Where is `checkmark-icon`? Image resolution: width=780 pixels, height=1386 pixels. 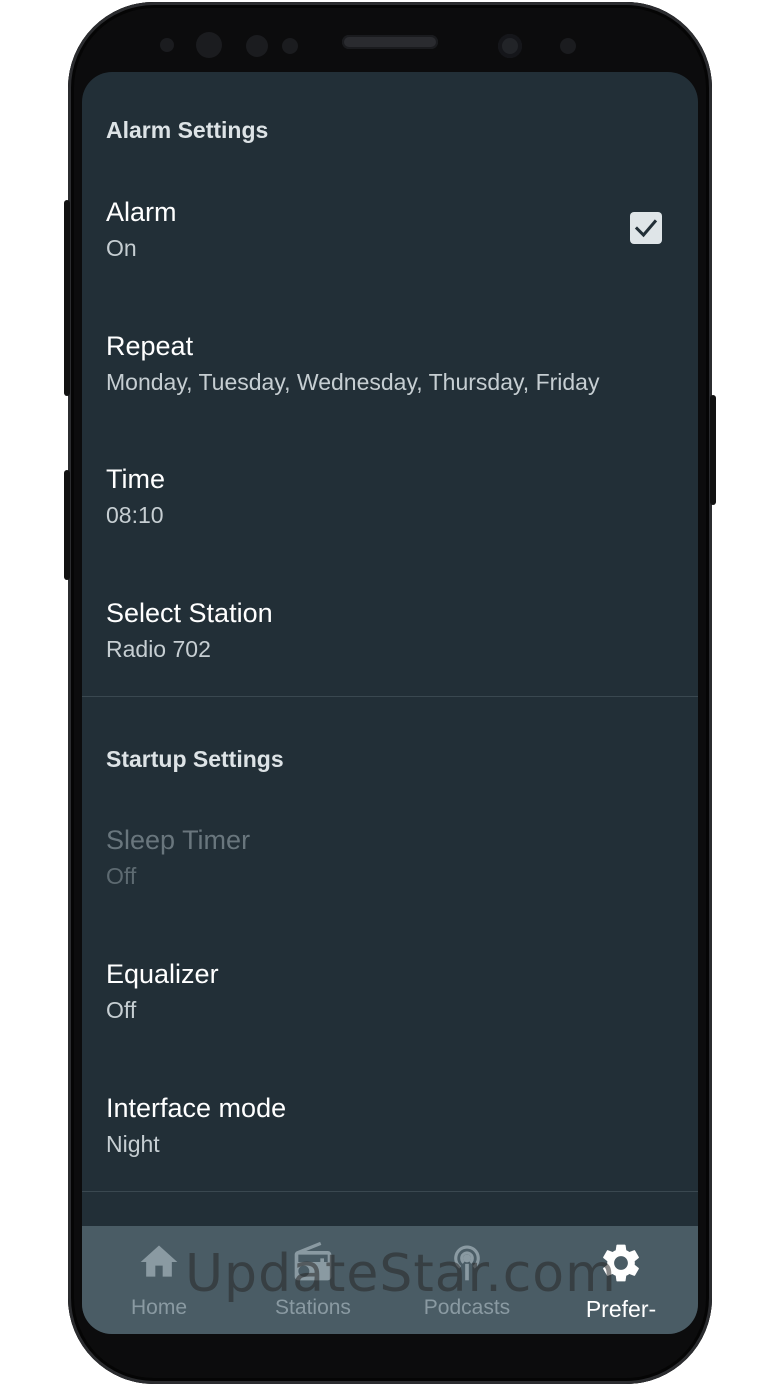
checkmark-icon is located at coordinates (646, 228).